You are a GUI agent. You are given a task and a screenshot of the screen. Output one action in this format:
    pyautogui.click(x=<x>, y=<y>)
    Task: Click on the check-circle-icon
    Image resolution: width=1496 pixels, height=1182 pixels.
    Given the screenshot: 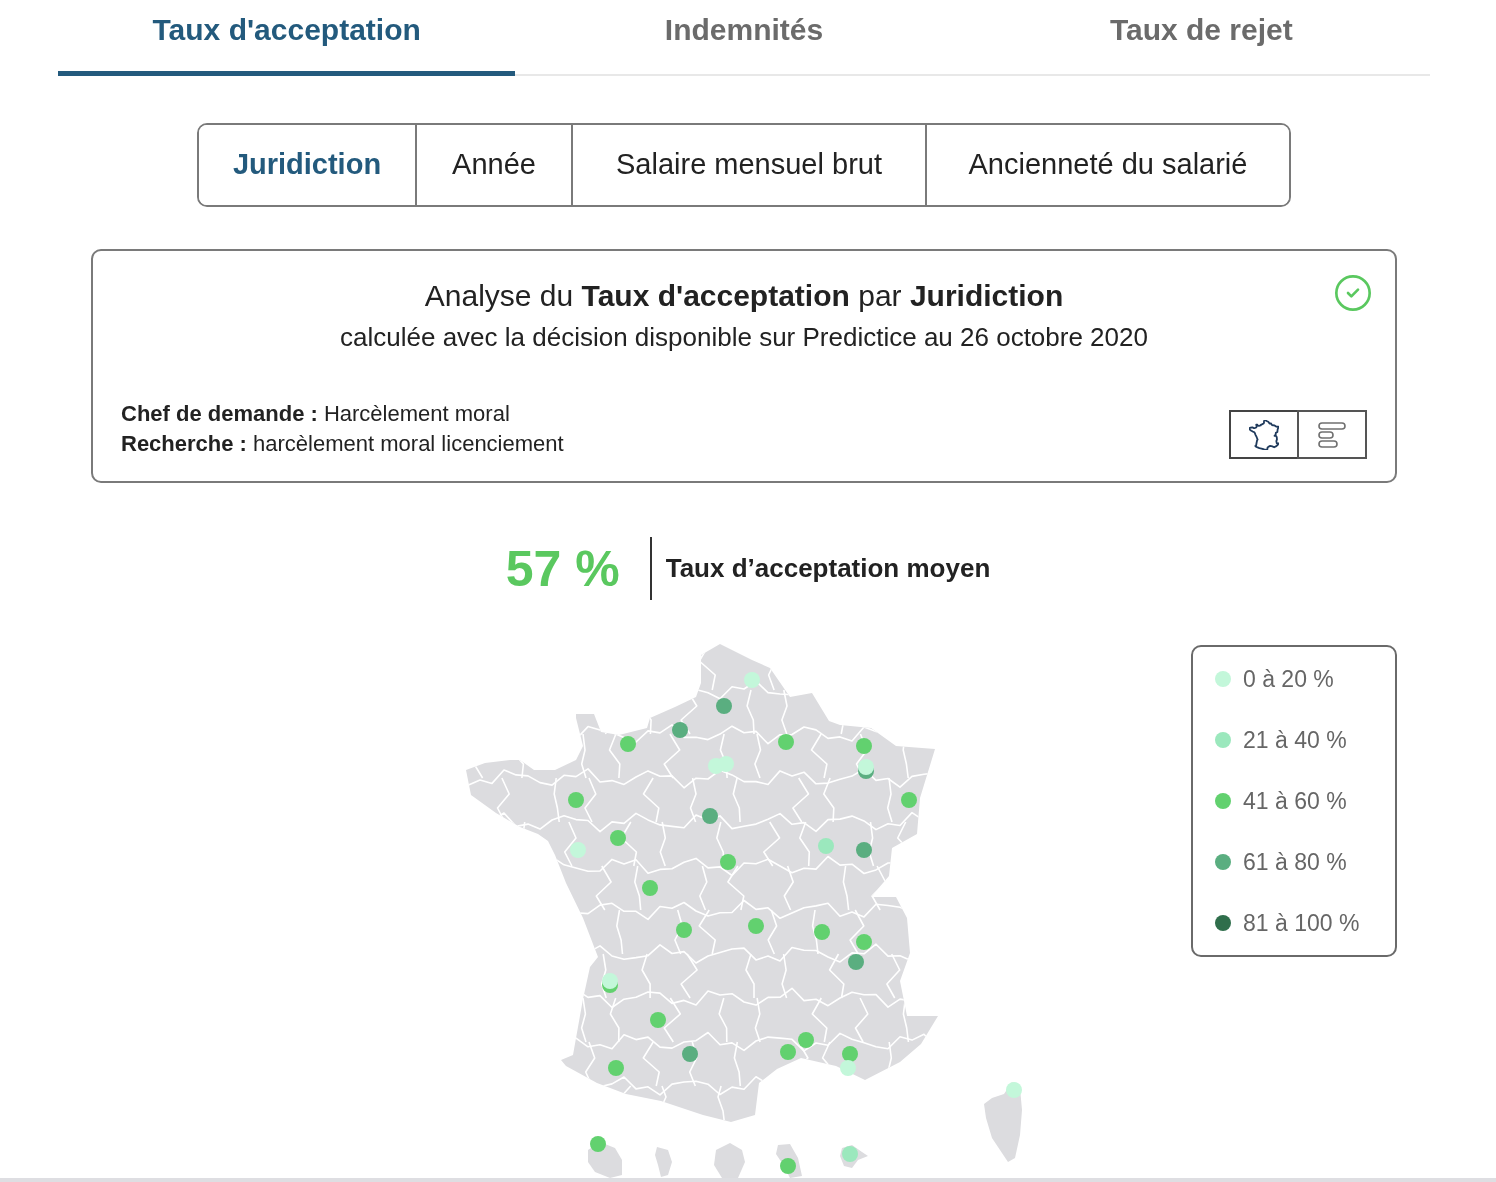 What is the action you would take?
    pyautogui.click(x=1353, y=293)
    